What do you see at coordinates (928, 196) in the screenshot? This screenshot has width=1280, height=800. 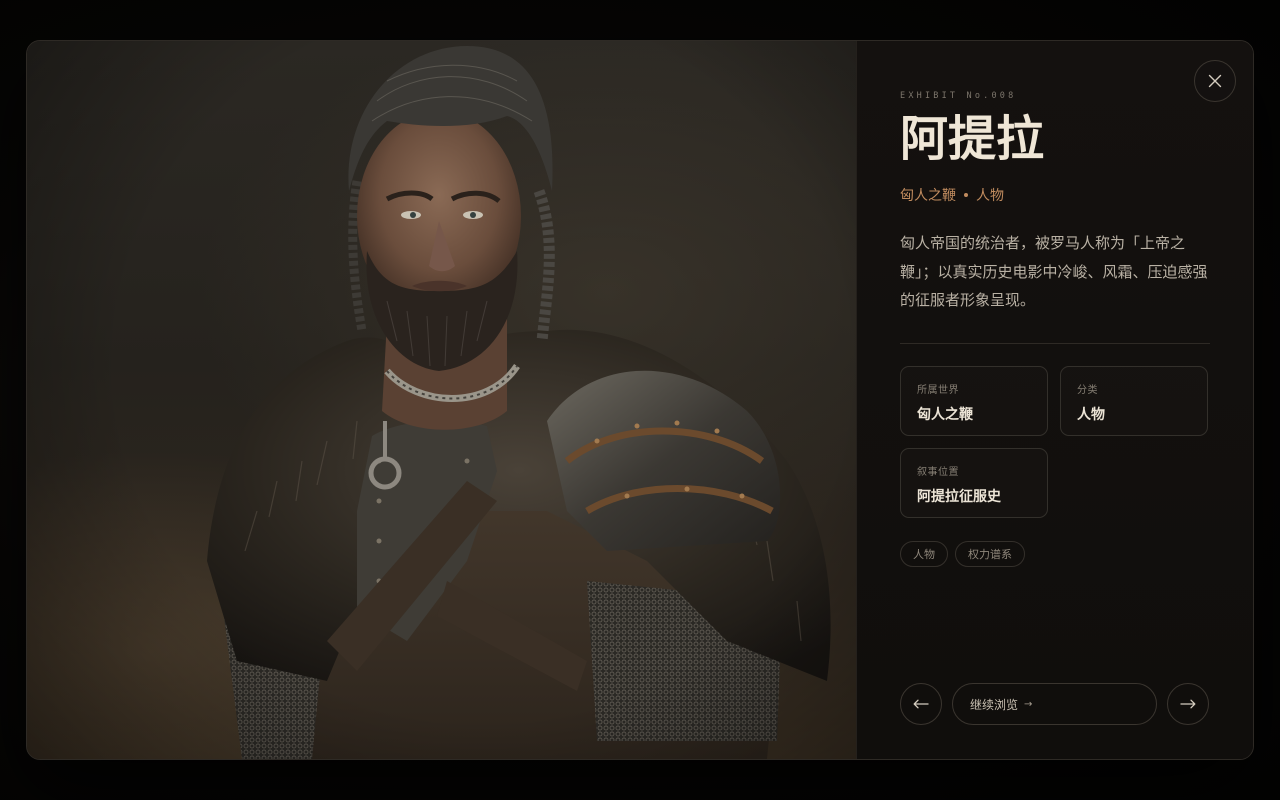 I see `subtitle-world: 匈人之鞭` at bounding box center [928, 196].